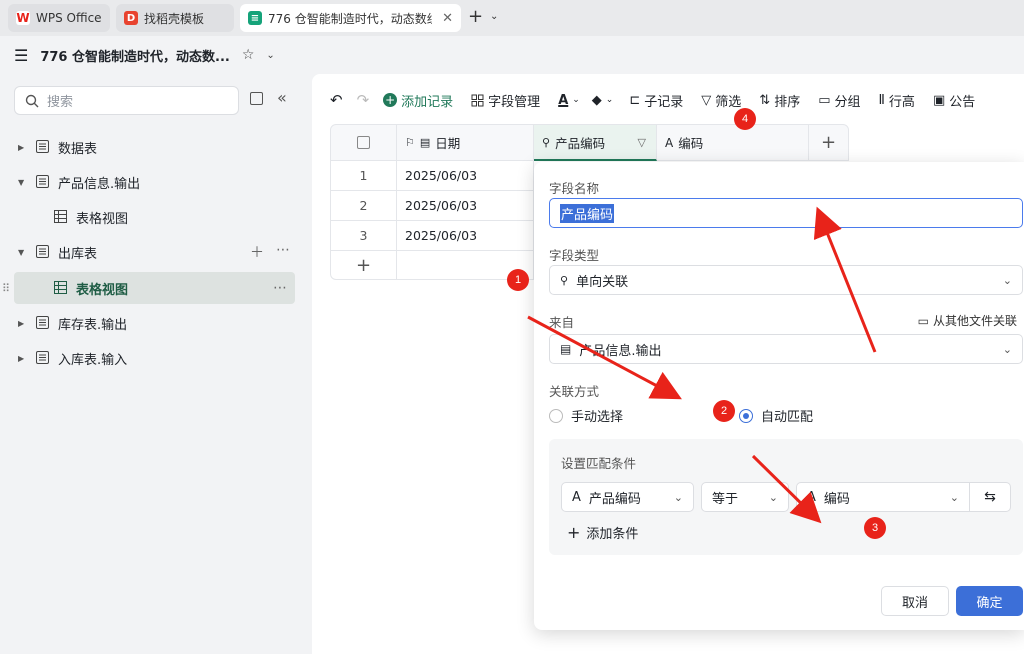  Describe the element at coordinates (954, 100) in the screenshot. I see `announcement-button: ▣ 公告` at that location.